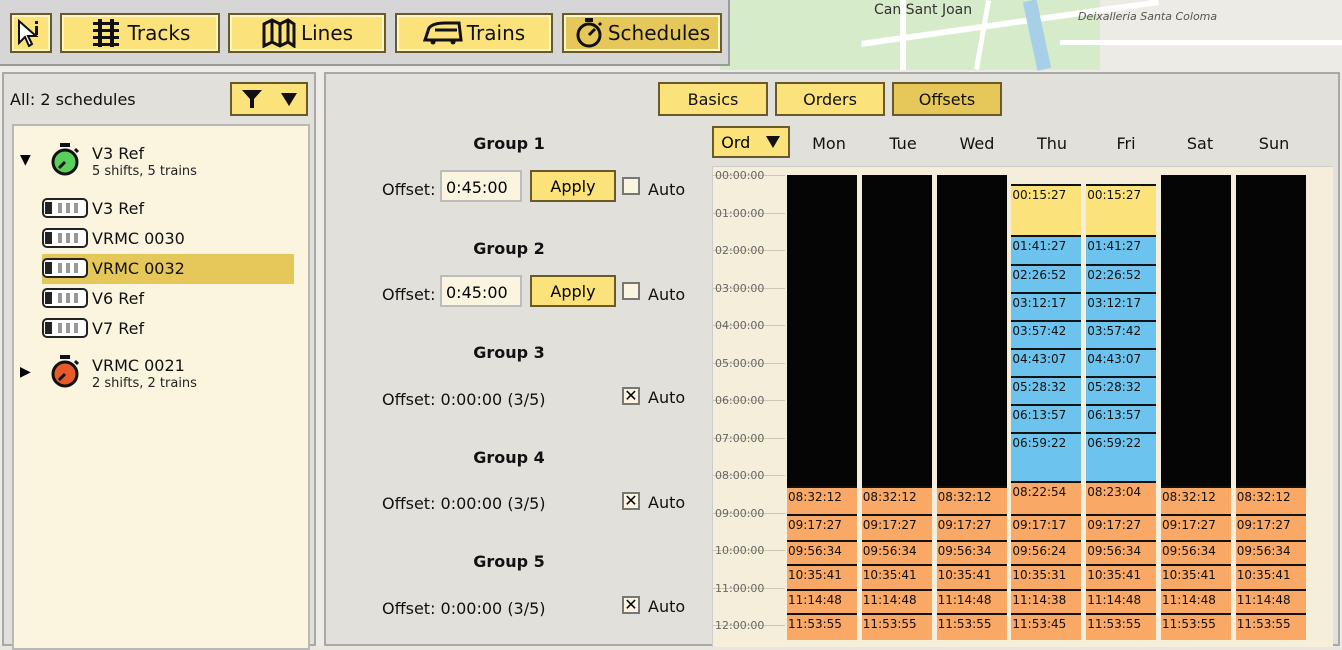  I want to click on tab-orders: Orders, so click(830, 99).